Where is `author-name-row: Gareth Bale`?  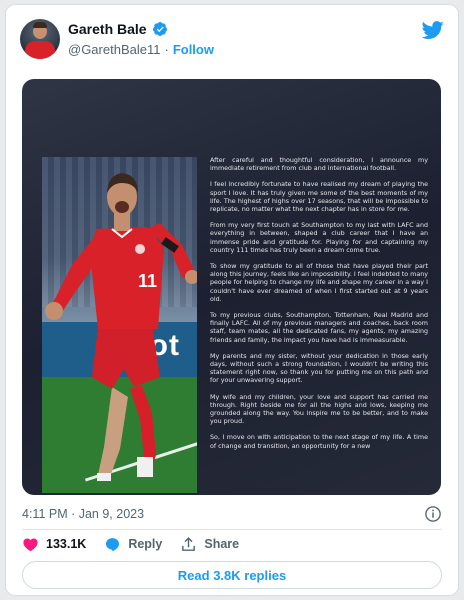
author-name-row: Gareth Bale is located at coordinates (118, 29).